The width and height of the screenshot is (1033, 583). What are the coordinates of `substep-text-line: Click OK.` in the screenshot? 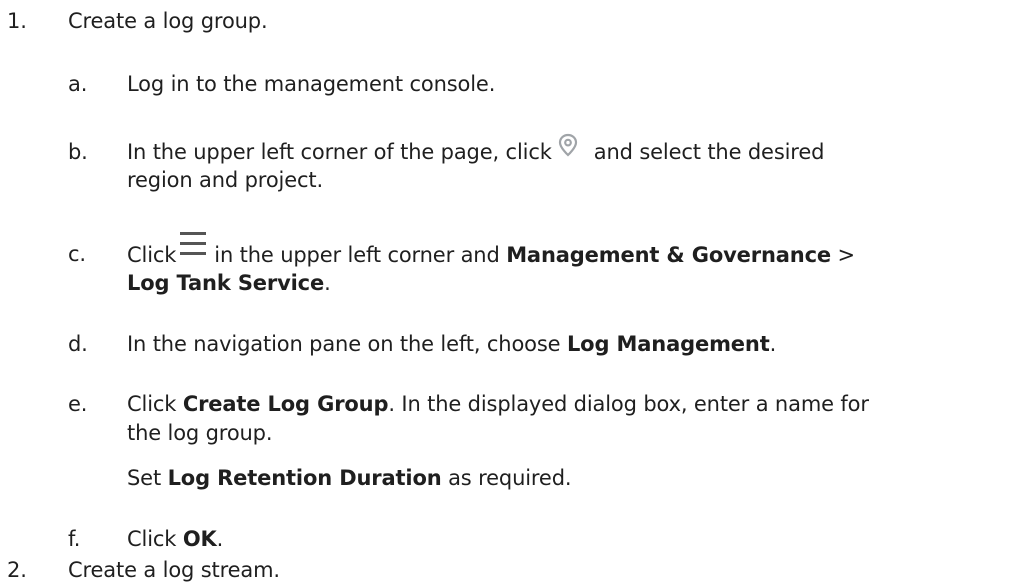 It's located at (175, 539).